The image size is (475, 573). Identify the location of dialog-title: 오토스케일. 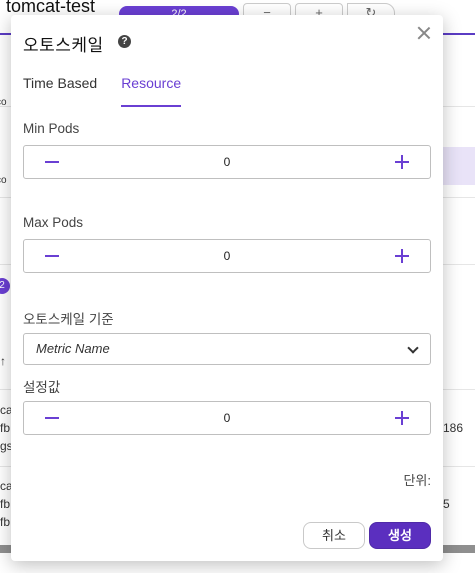
(63, 45).